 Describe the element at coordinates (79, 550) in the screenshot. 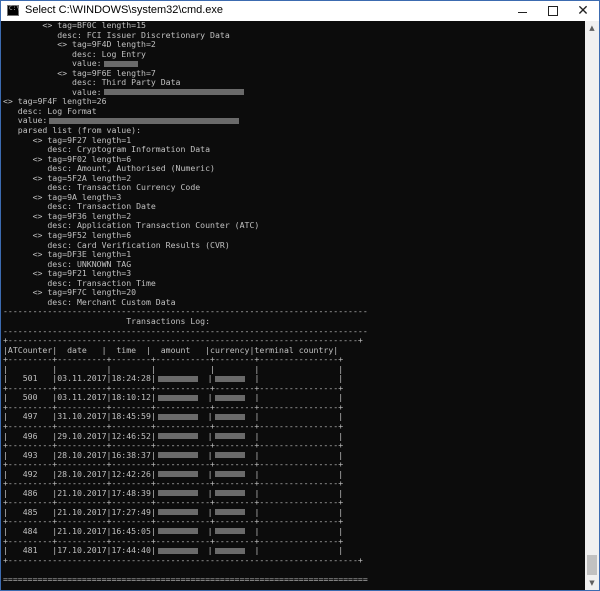

I see `console-line-text: | 481 |17.10.2017|17:44:40|` at that location.